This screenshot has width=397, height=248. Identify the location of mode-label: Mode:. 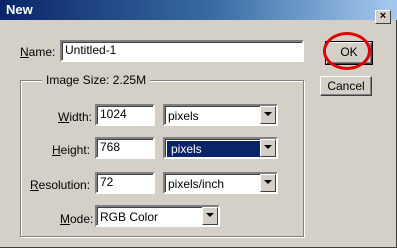
(77, 219).